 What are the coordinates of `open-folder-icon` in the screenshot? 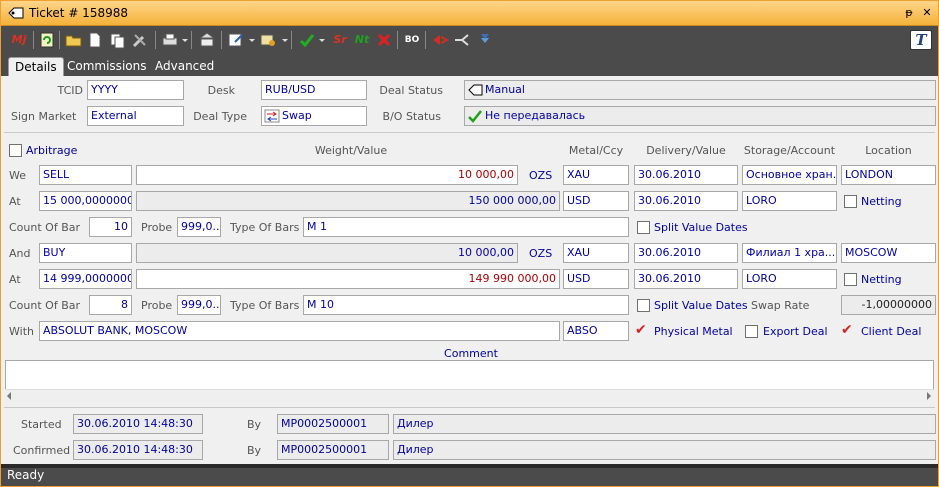 It's located at (74, 40).